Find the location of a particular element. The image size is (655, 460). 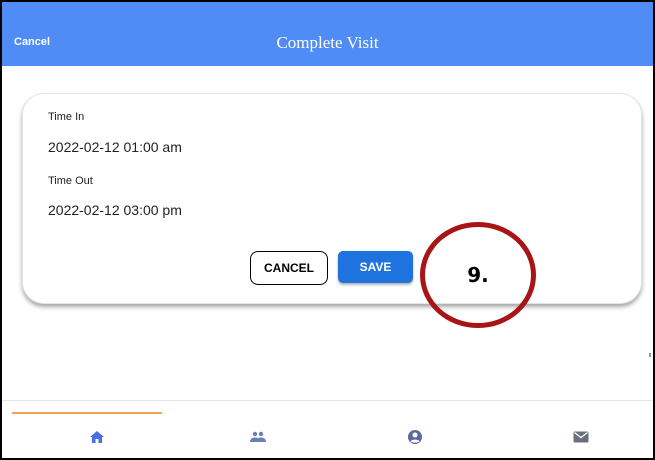

tab-home is located at coordinates (97, 437).